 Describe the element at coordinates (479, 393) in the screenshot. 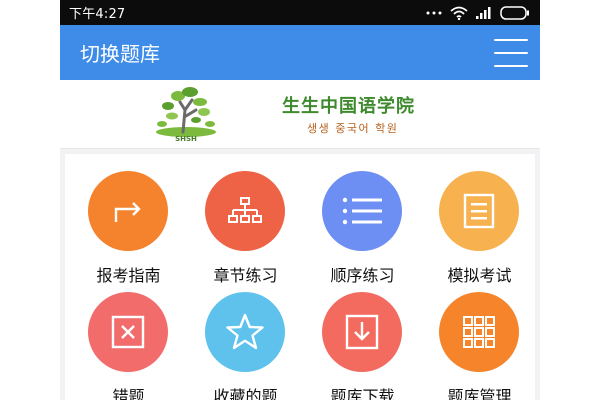

I see `tile-label: 题库管理` at that location.